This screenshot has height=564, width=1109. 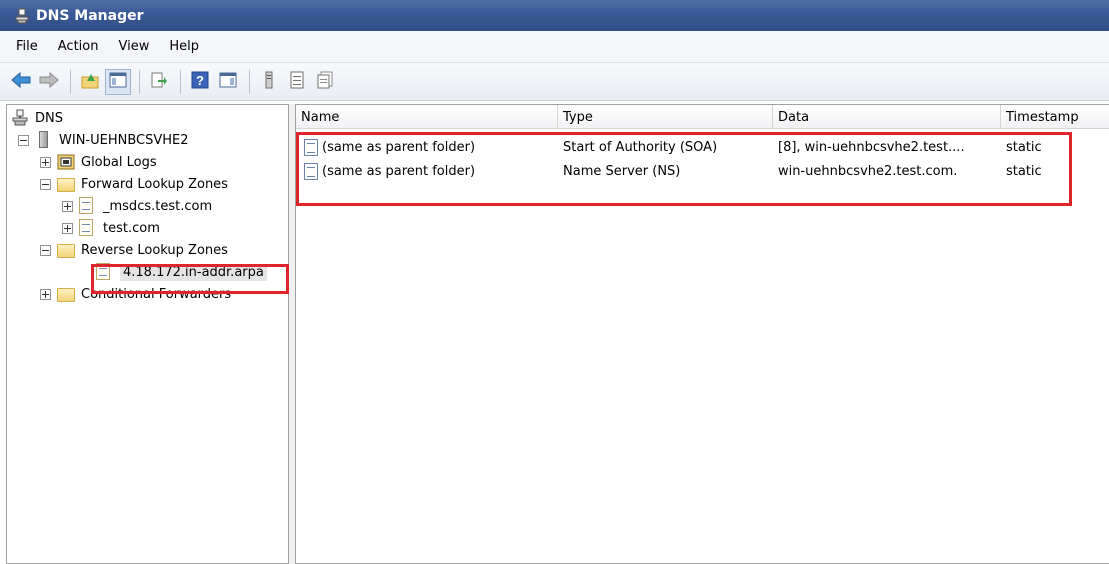 I want to click on tree-node-reverse-lookup-zones: Reverse Lookup Zones, so click(x=134, y=250).